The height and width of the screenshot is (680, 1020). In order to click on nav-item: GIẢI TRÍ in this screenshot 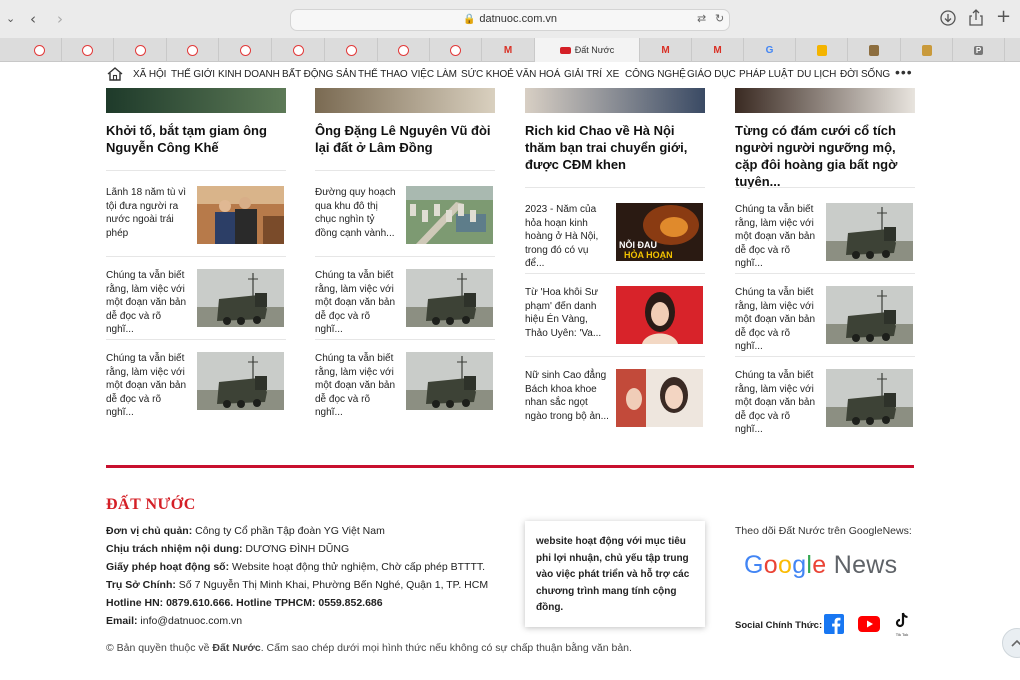, I will do `click(583, 74)`.